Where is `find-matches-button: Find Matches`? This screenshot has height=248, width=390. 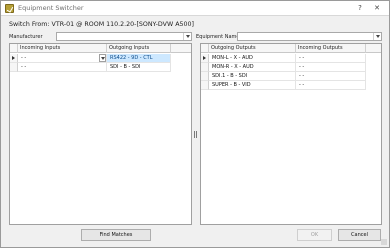
find-matches-button: Find Matches is located at coordinates (116, 235).